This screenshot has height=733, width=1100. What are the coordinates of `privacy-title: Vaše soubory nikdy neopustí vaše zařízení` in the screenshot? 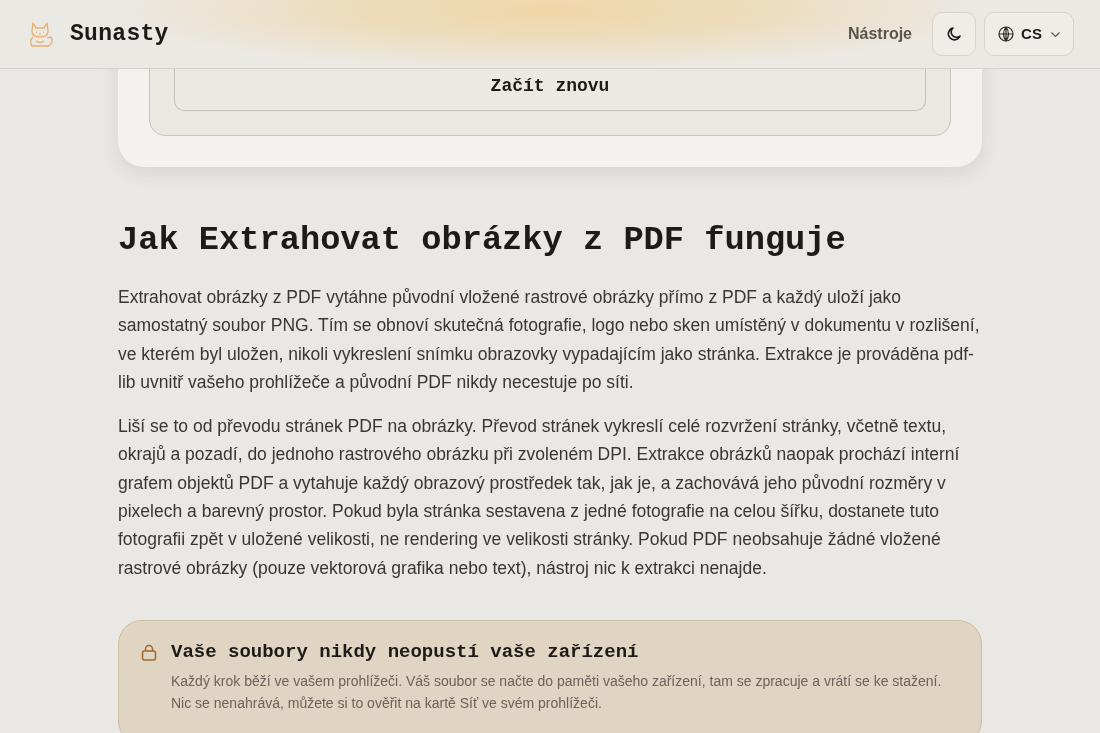 It's located at (405, 652).